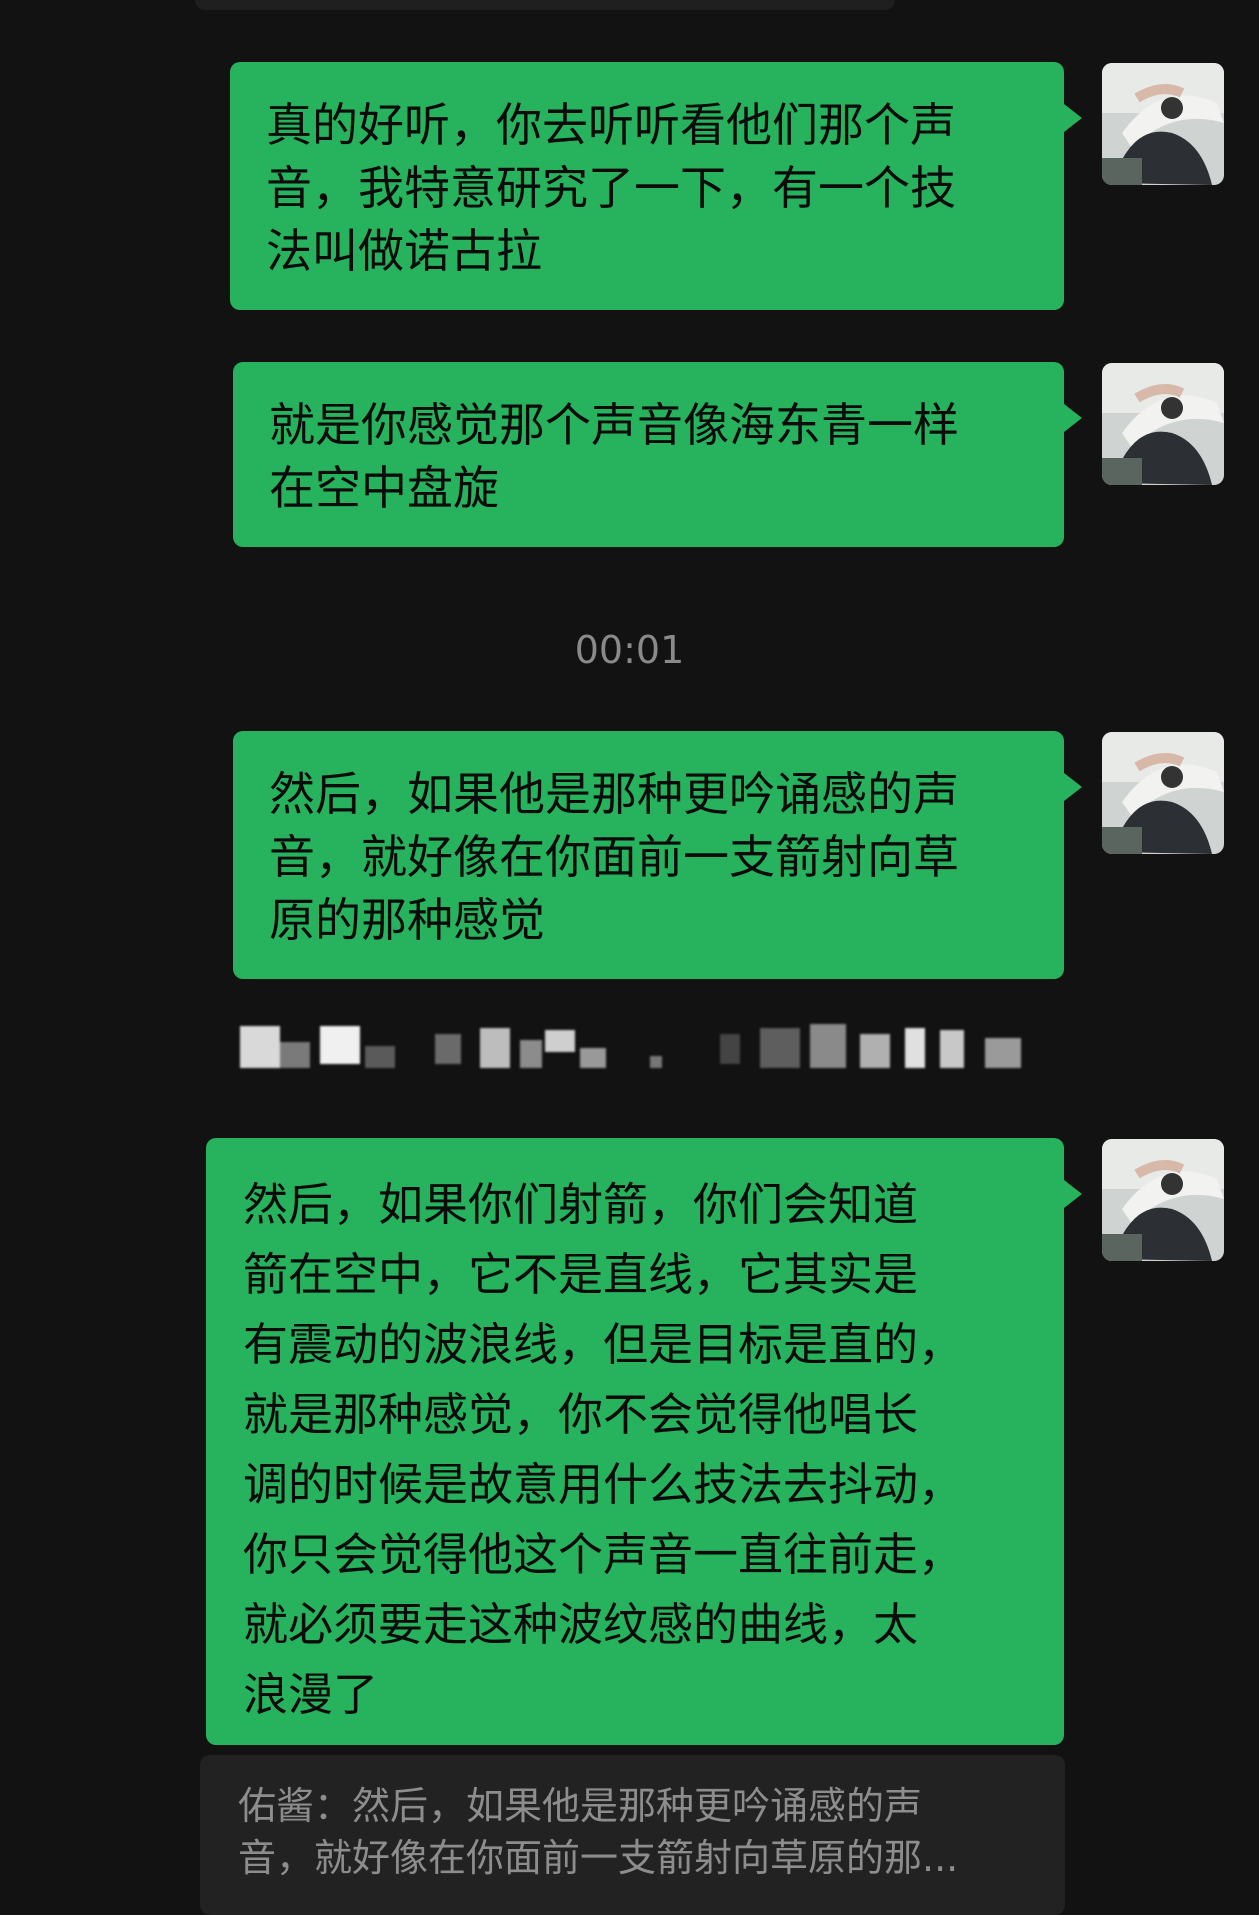 The height and width of the screenshot is (1915, 1259). What do you see at coordinates (629, 650) in the screenshot?
I see `time-divider: 00:01` at bounding box center [629, 650].